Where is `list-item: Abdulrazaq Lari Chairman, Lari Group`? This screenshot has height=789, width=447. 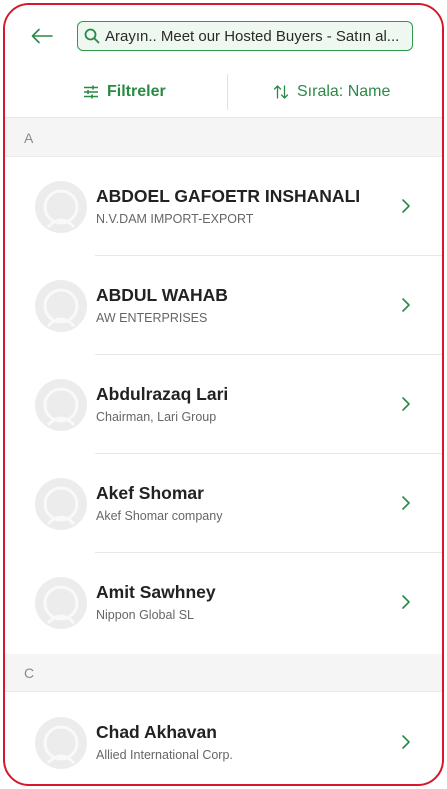
list-item: Abdulrazaq Lari Chairman, Lari Group is located at coordinates (223, 404).